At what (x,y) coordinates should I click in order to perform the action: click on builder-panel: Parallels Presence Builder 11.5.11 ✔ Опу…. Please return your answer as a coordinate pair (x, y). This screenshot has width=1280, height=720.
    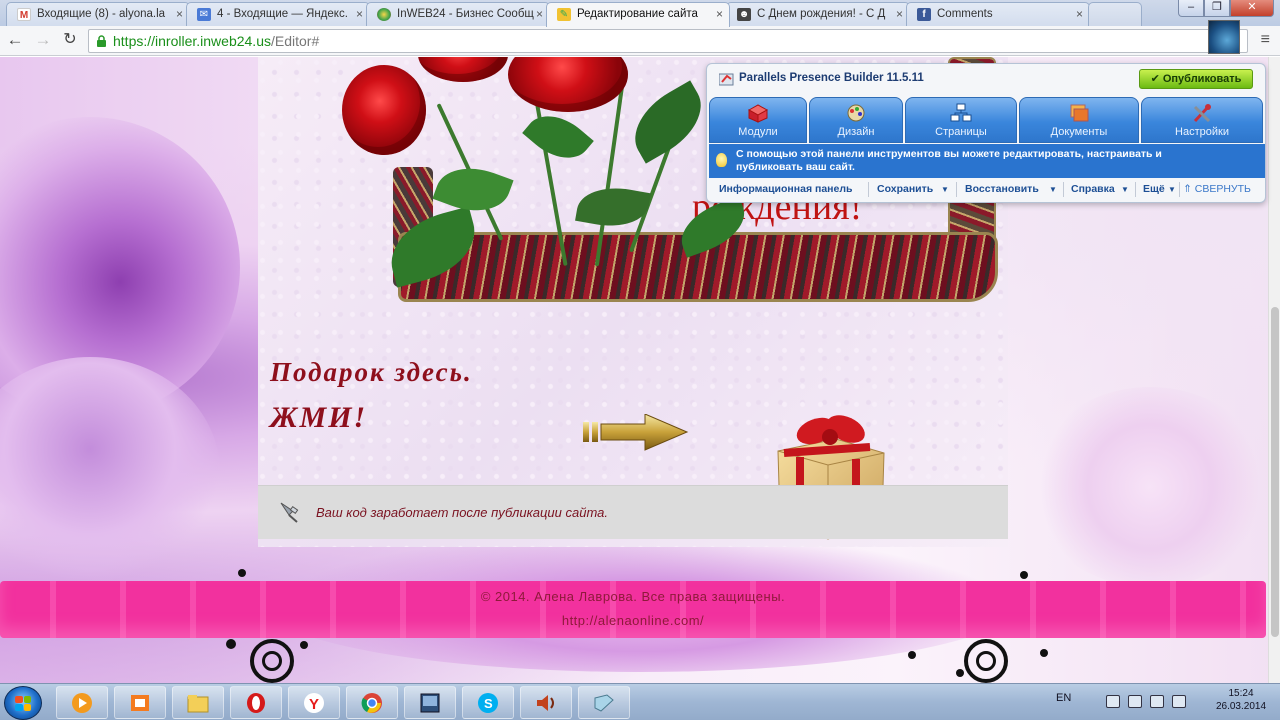
    Looking at the image, I should click on (986, 133).